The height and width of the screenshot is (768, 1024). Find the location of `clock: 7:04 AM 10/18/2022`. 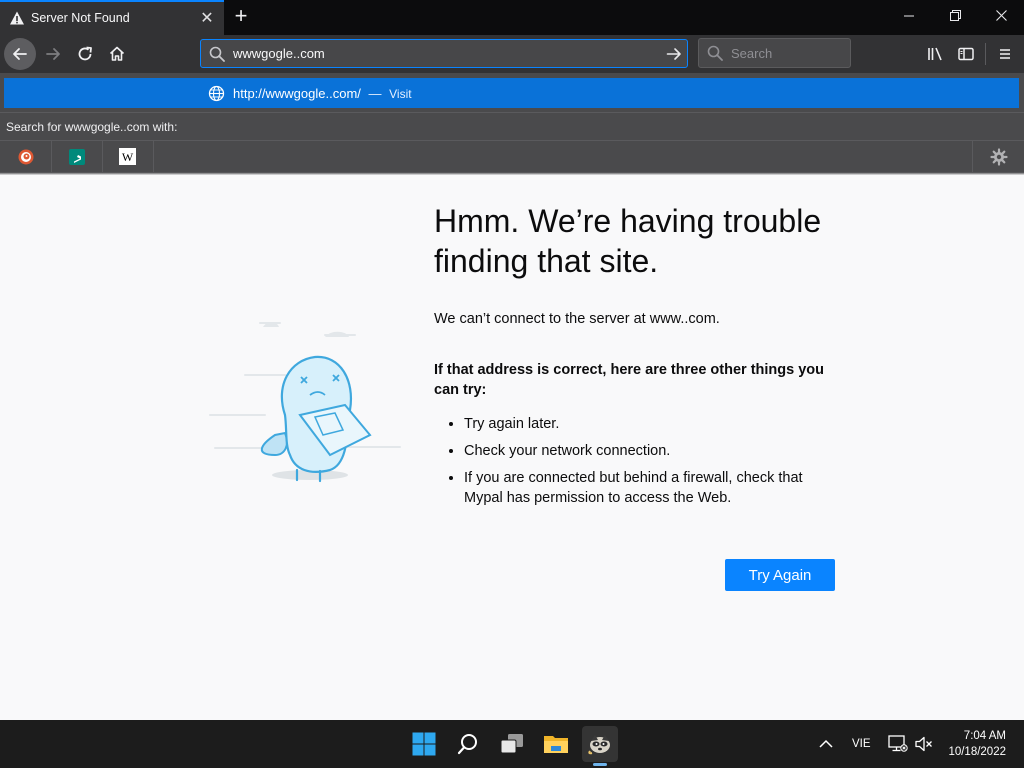

clock: 7:04 AM 10/18/2022 is located at coordinates (977, 744).